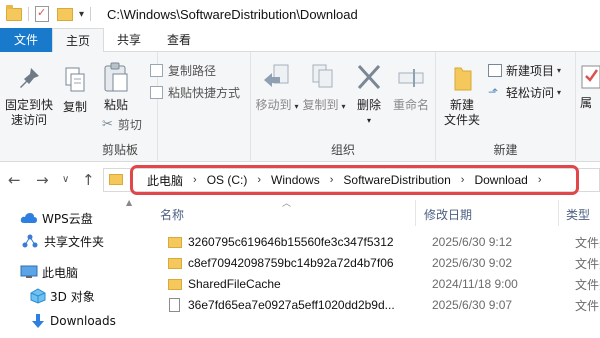  What do you see at coordinates (586, 103) in the screenshot?
I see `properties-label: 属` at bounding box center [586, 103].